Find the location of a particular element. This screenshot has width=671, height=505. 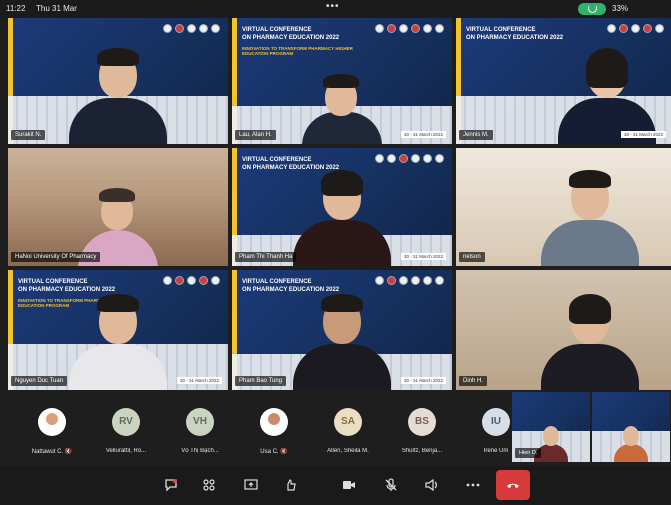

participant-name-tag: Nguyen Duc Tuan is located at coordinates (39, 381).